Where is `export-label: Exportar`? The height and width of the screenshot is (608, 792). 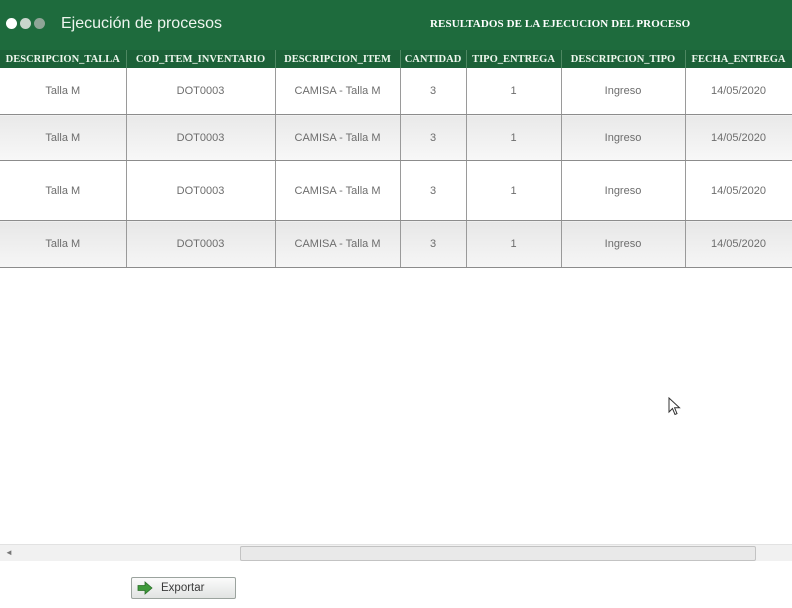
export-label: Exportar is located at coordinates (183, 588).